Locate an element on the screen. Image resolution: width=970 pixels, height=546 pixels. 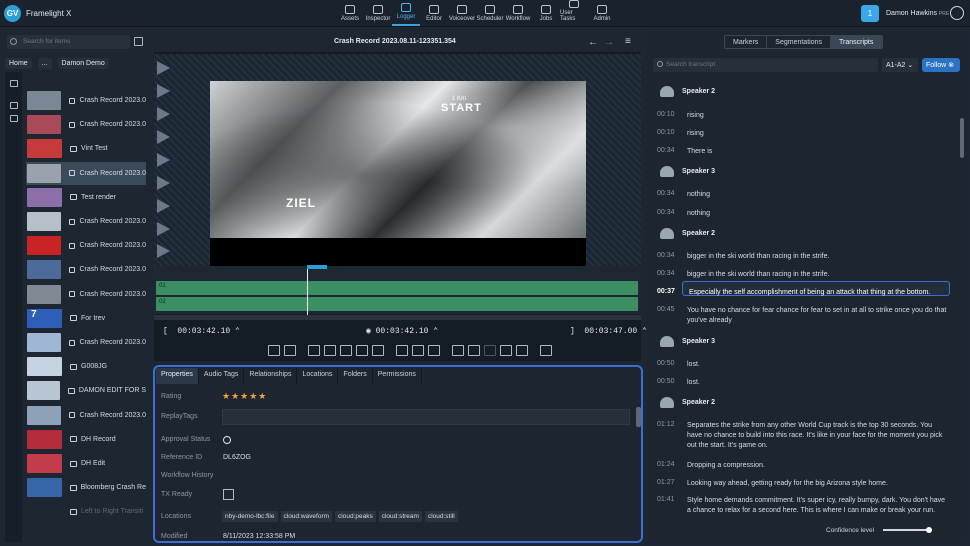
replay-tags-input is located at coordinates (426, 417).